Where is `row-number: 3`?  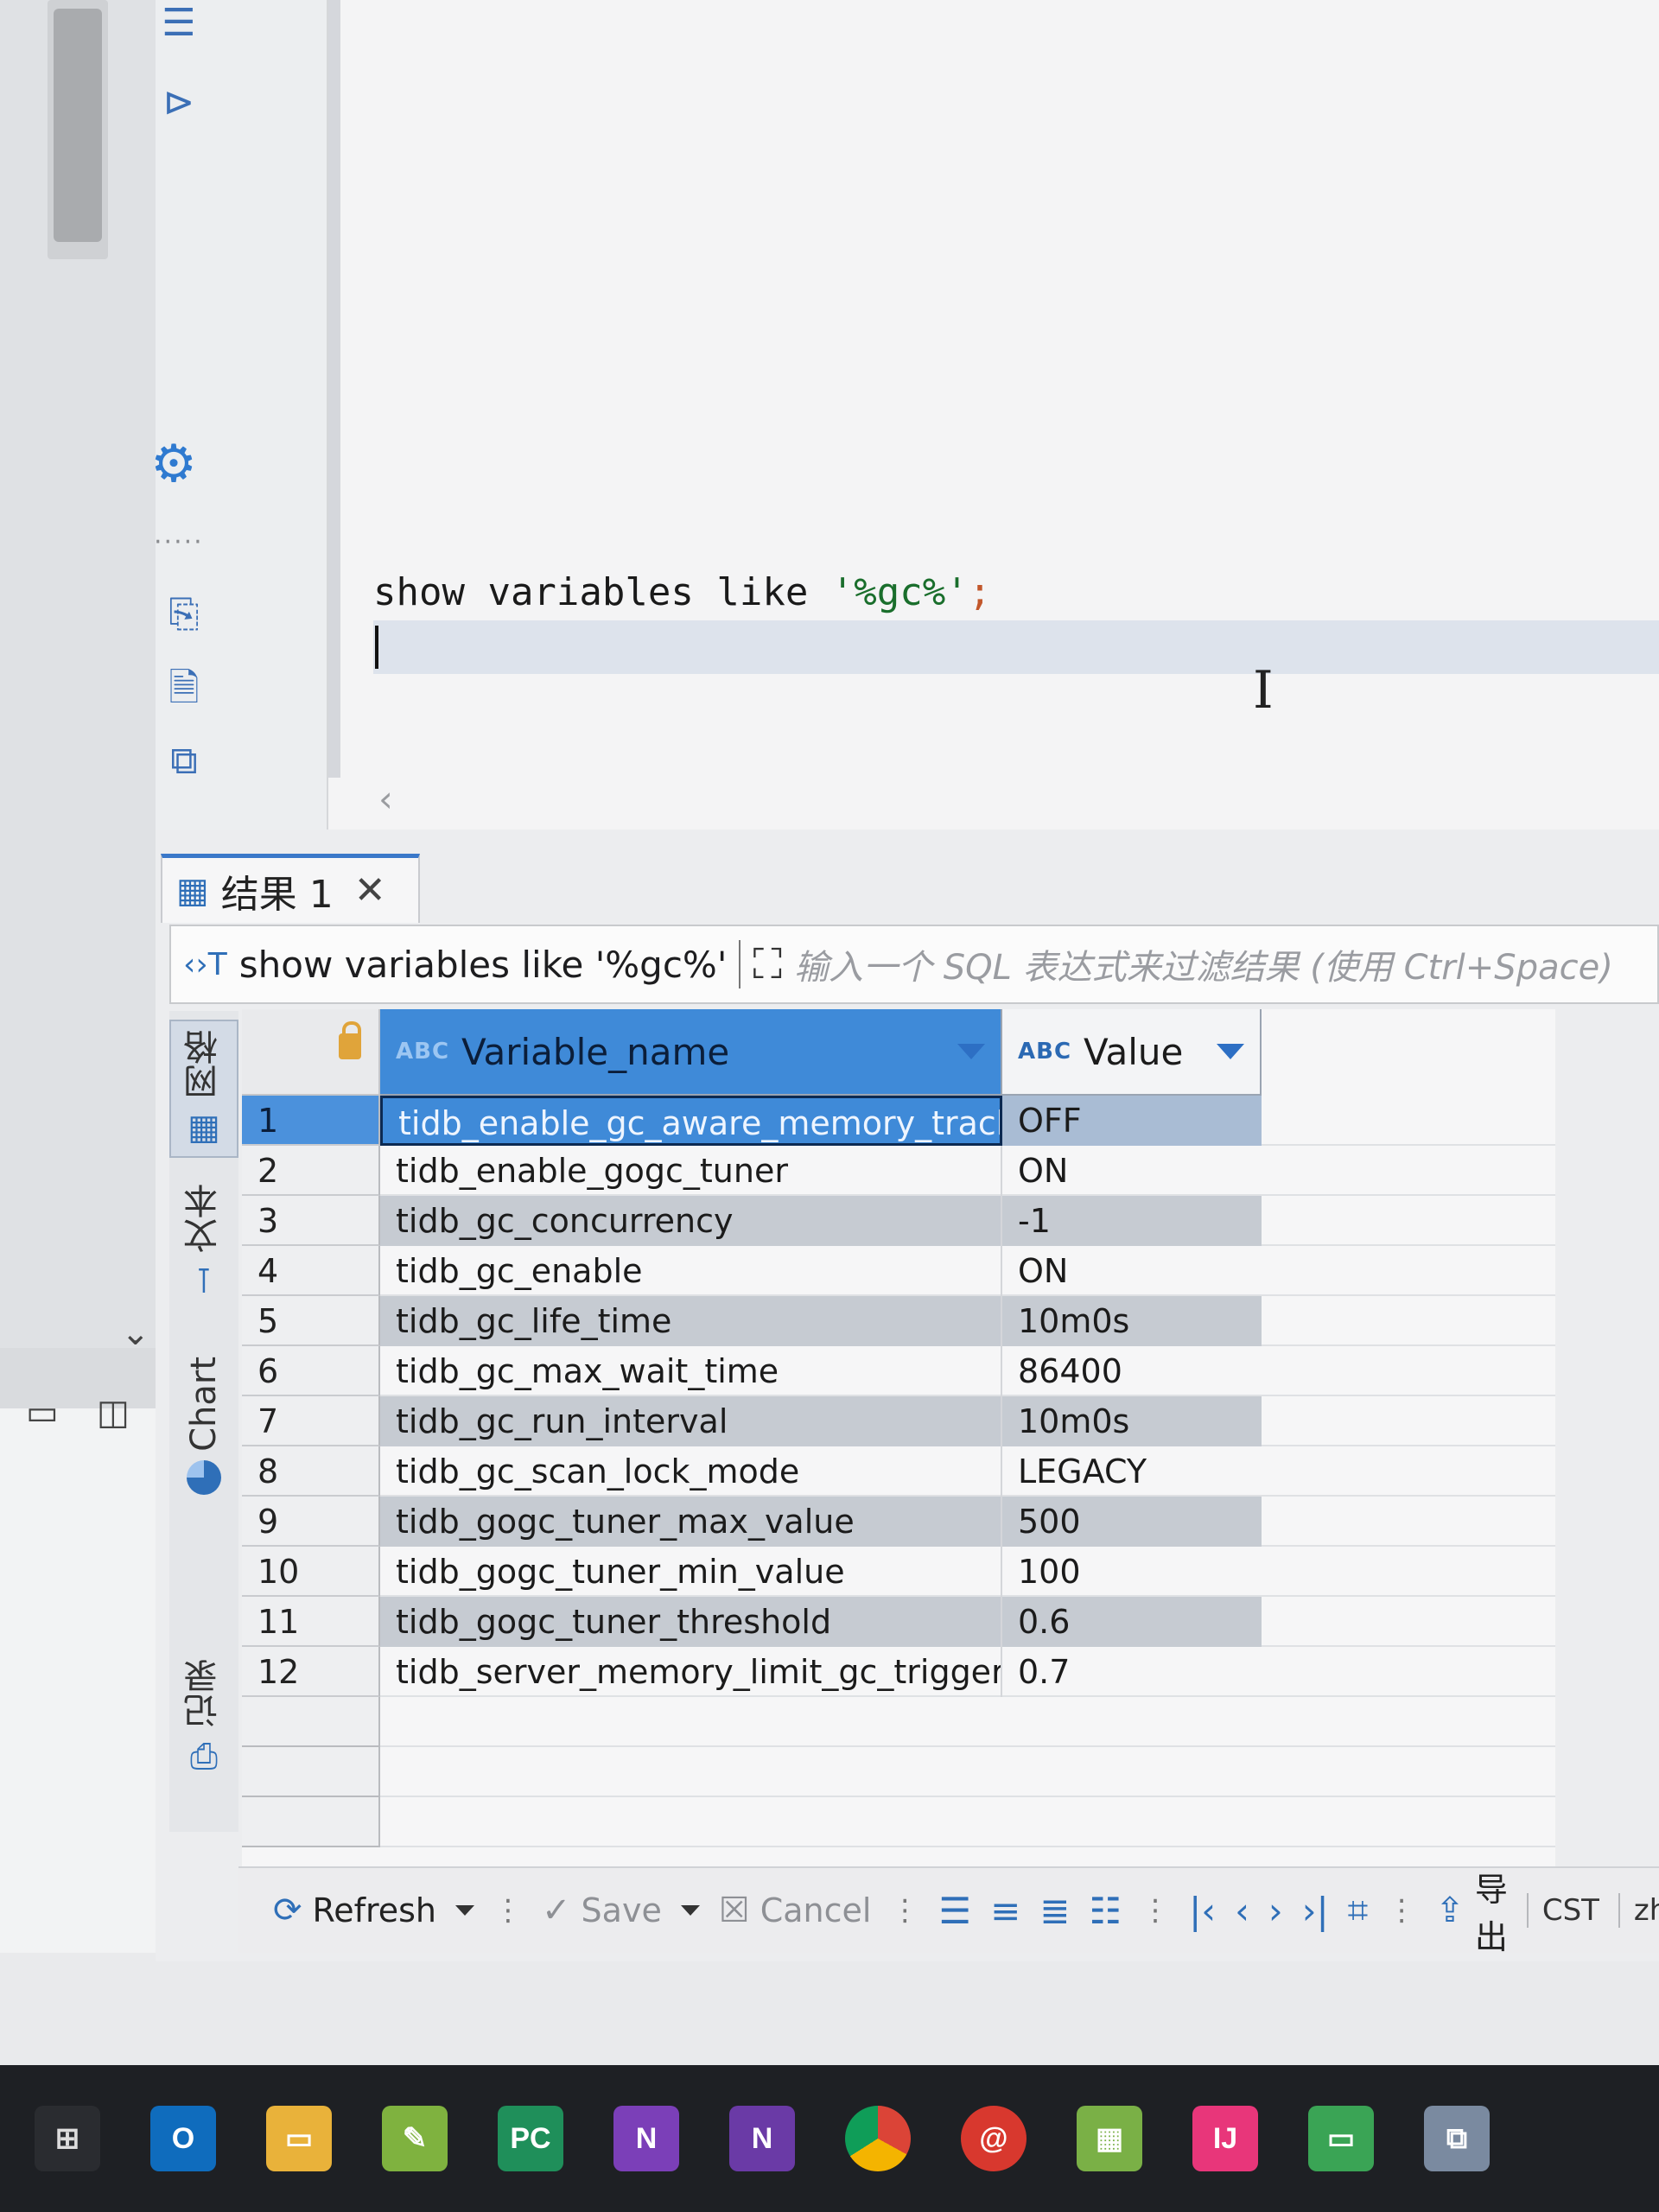
row-number: 3 is located at coordinates (311, 1221).